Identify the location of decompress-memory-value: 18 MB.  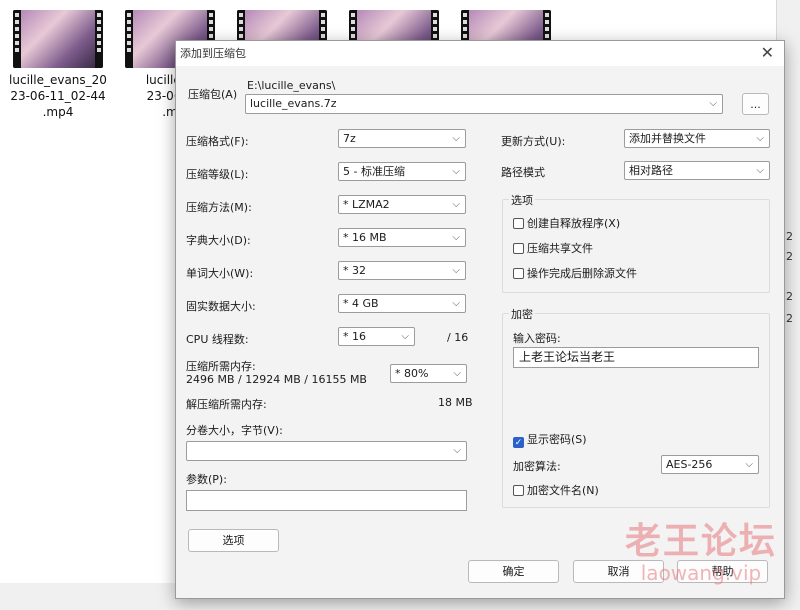
(455, 402).